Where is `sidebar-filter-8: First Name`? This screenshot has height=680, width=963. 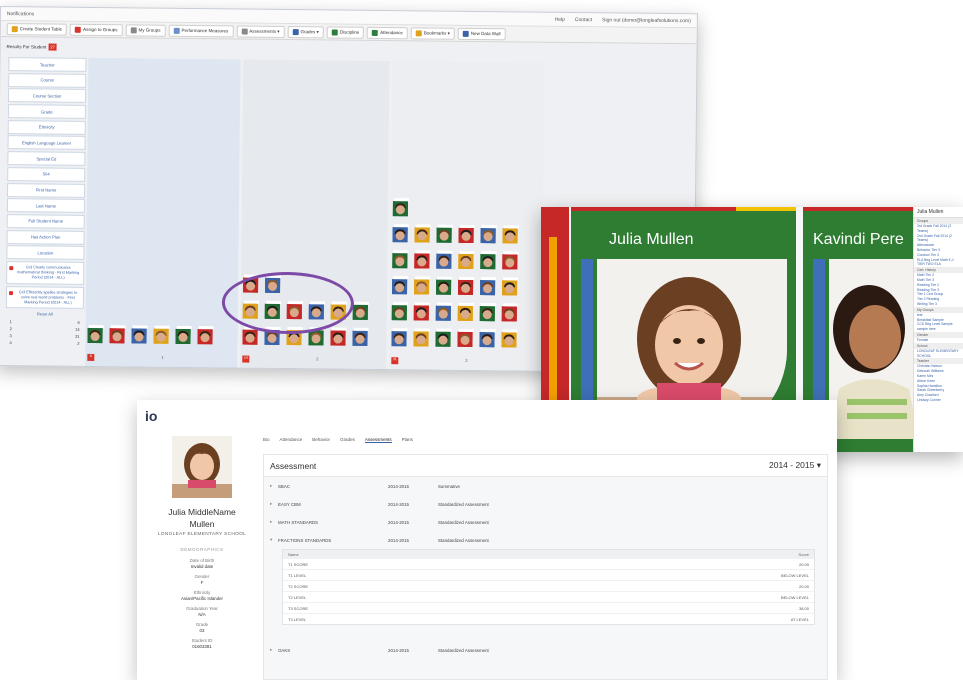 sidebar-filter-8: First Name is located at coordinates (46, 190).